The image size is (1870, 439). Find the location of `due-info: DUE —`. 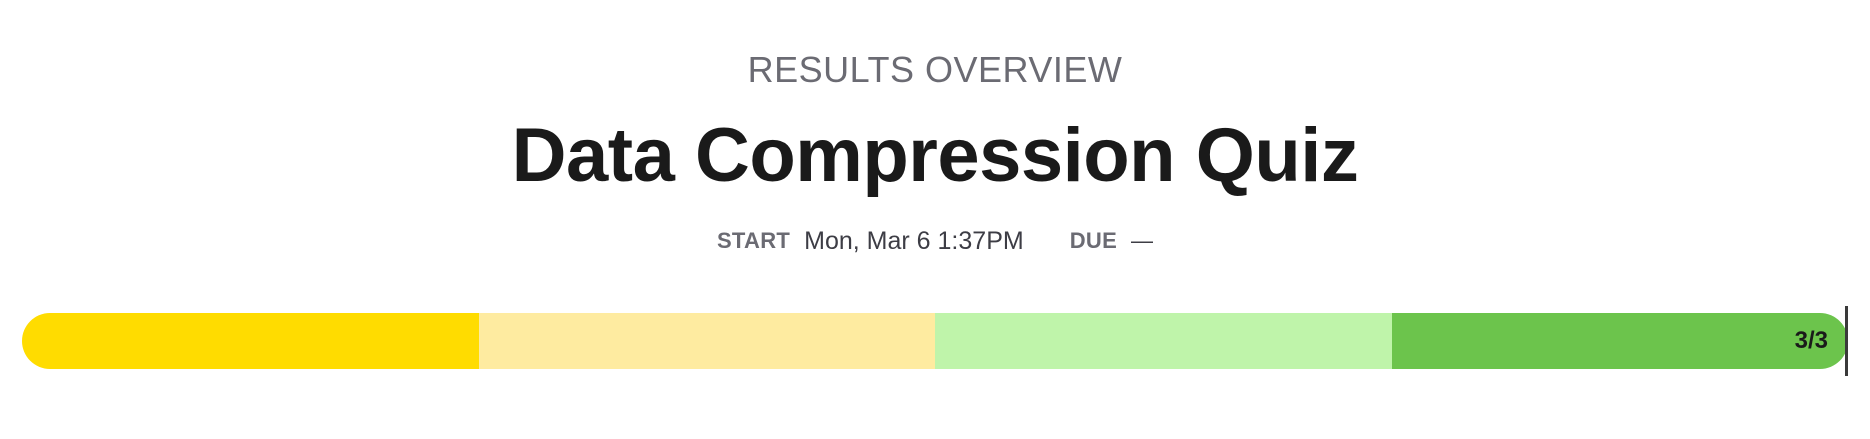

due-info: DUE — is located at coordinates (1111, 241).